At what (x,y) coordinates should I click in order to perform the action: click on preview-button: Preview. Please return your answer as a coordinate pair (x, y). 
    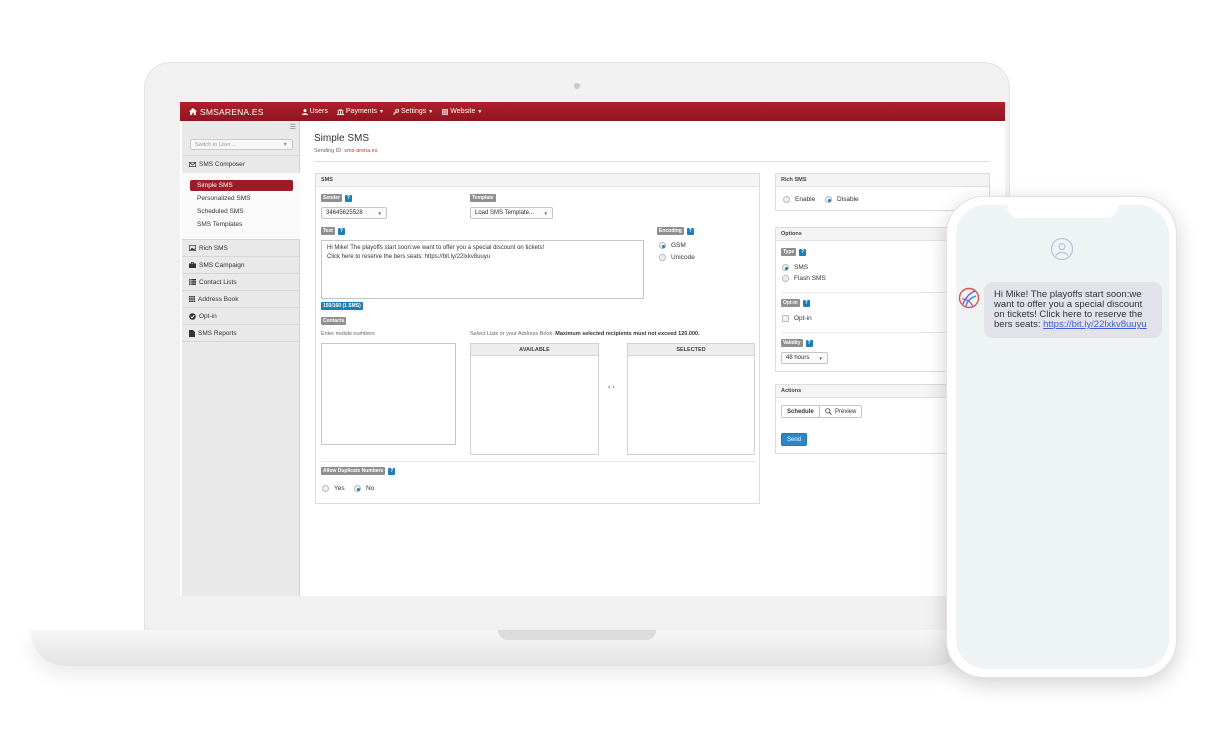
    Looking at the image, I should click on (841, 411).